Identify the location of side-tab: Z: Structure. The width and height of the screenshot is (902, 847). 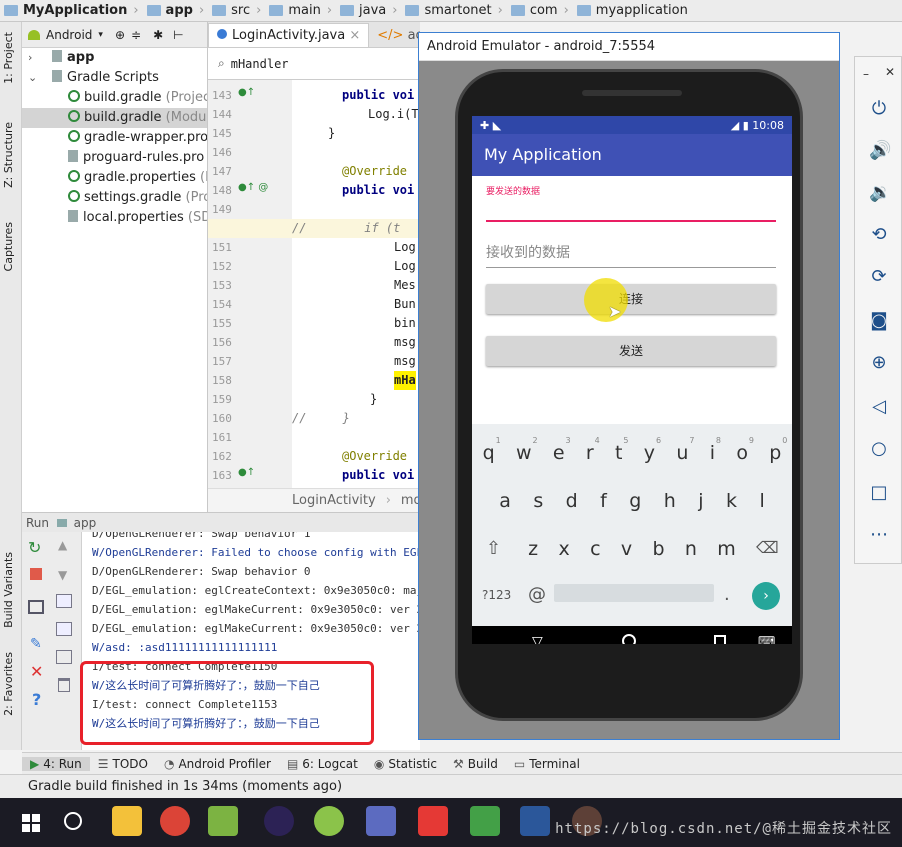
(8, 155).